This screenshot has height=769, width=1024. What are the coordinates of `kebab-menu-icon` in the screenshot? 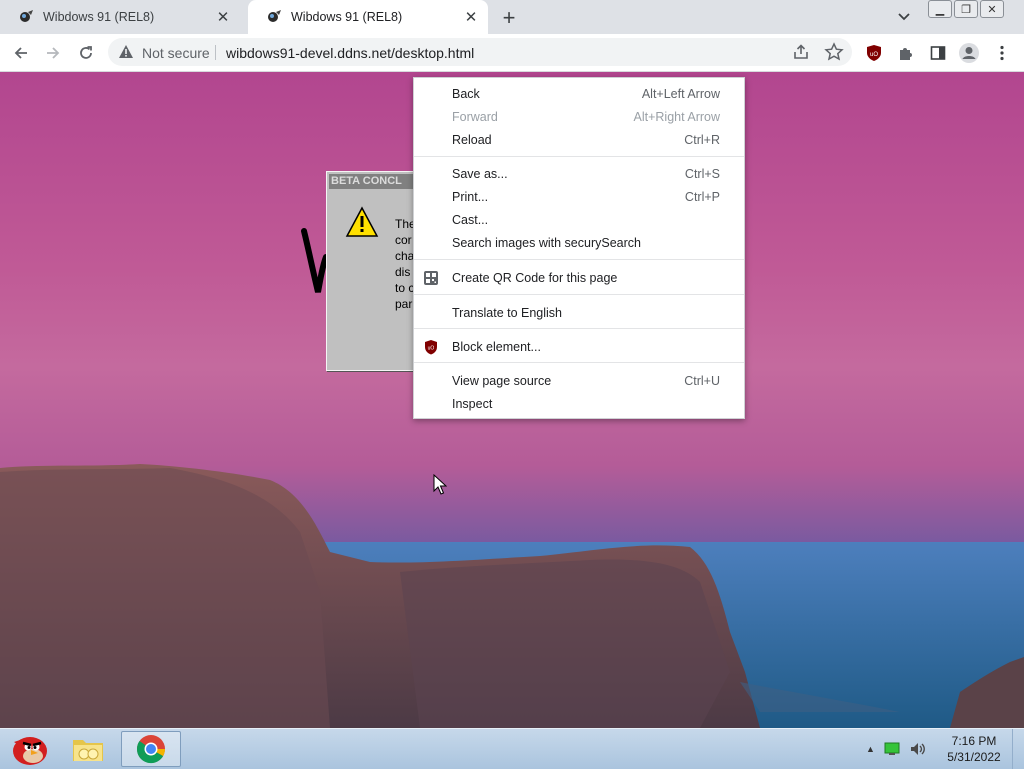 It's located at (1002, 53).